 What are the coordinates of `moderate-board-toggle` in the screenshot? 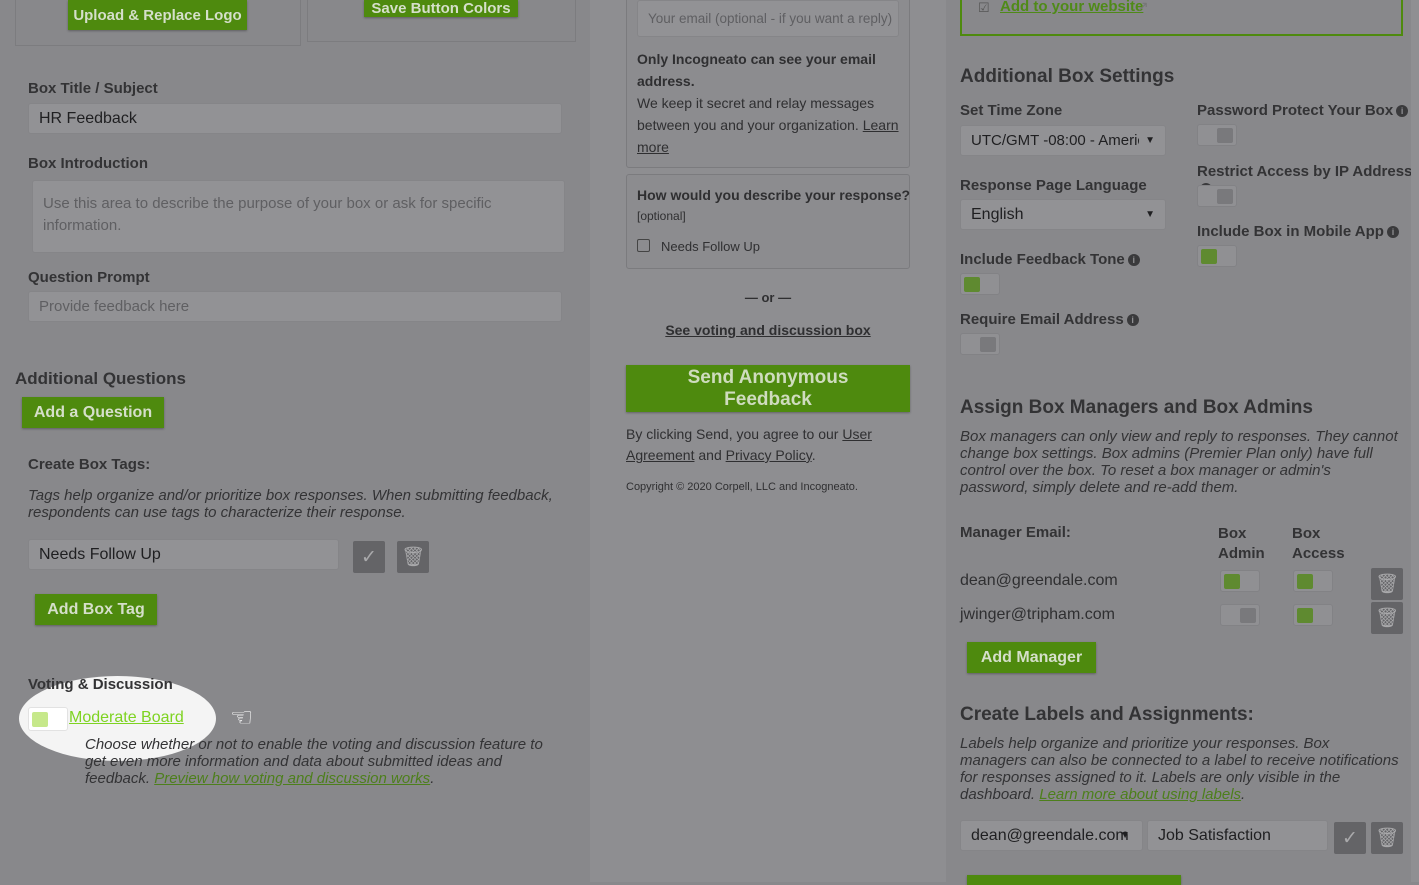 It's located at (48, 719).